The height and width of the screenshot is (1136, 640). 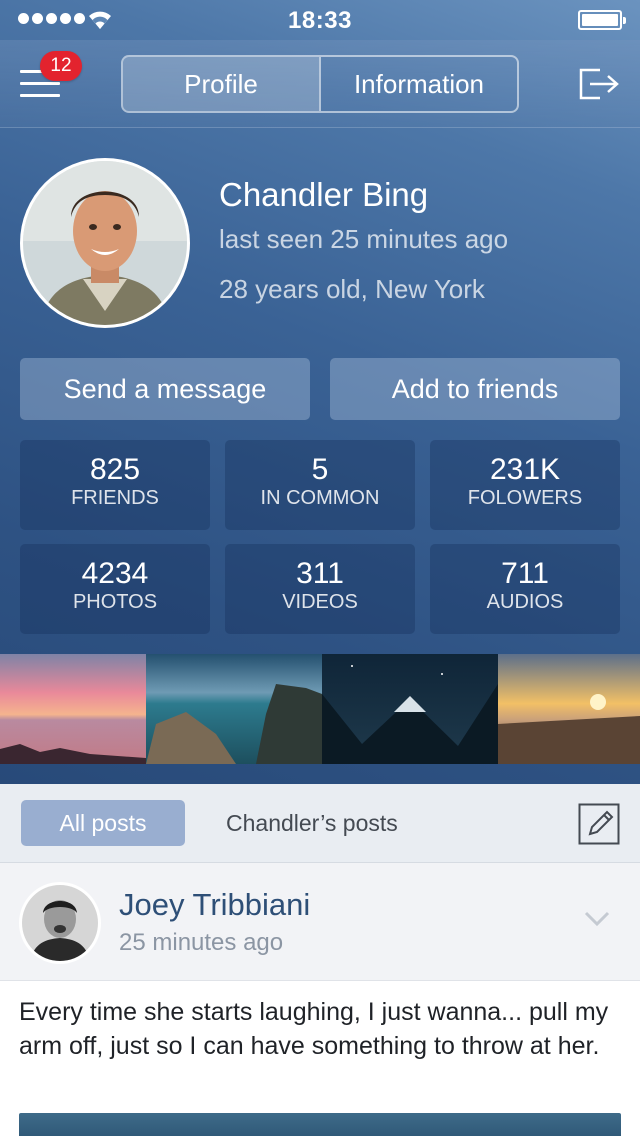 I want to click on stat-label: PHOTOS, so click(x=115, y=602).